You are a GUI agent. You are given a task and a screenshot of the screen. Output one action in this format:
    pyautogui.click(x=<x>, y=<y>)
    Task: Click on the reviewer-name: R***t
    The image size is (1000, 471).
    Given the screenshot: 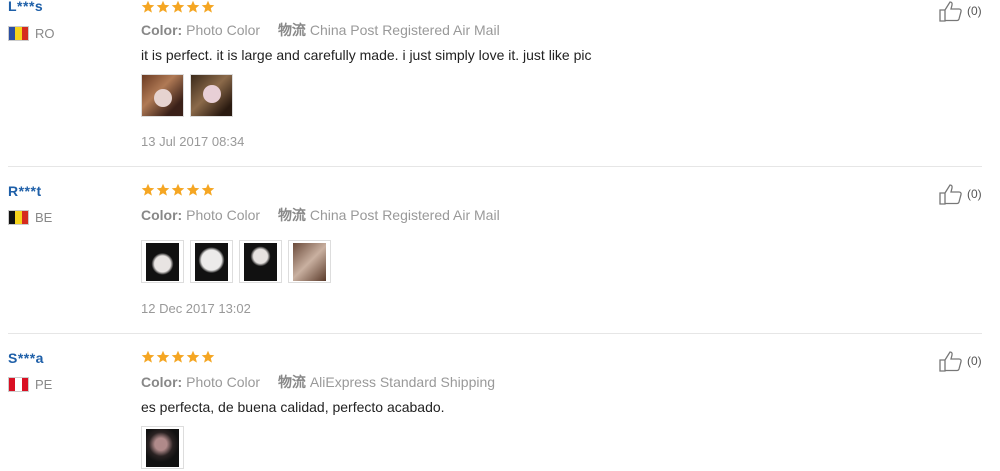 What is the action you would take?
    pyautogui.click(x=25, y=191)
    